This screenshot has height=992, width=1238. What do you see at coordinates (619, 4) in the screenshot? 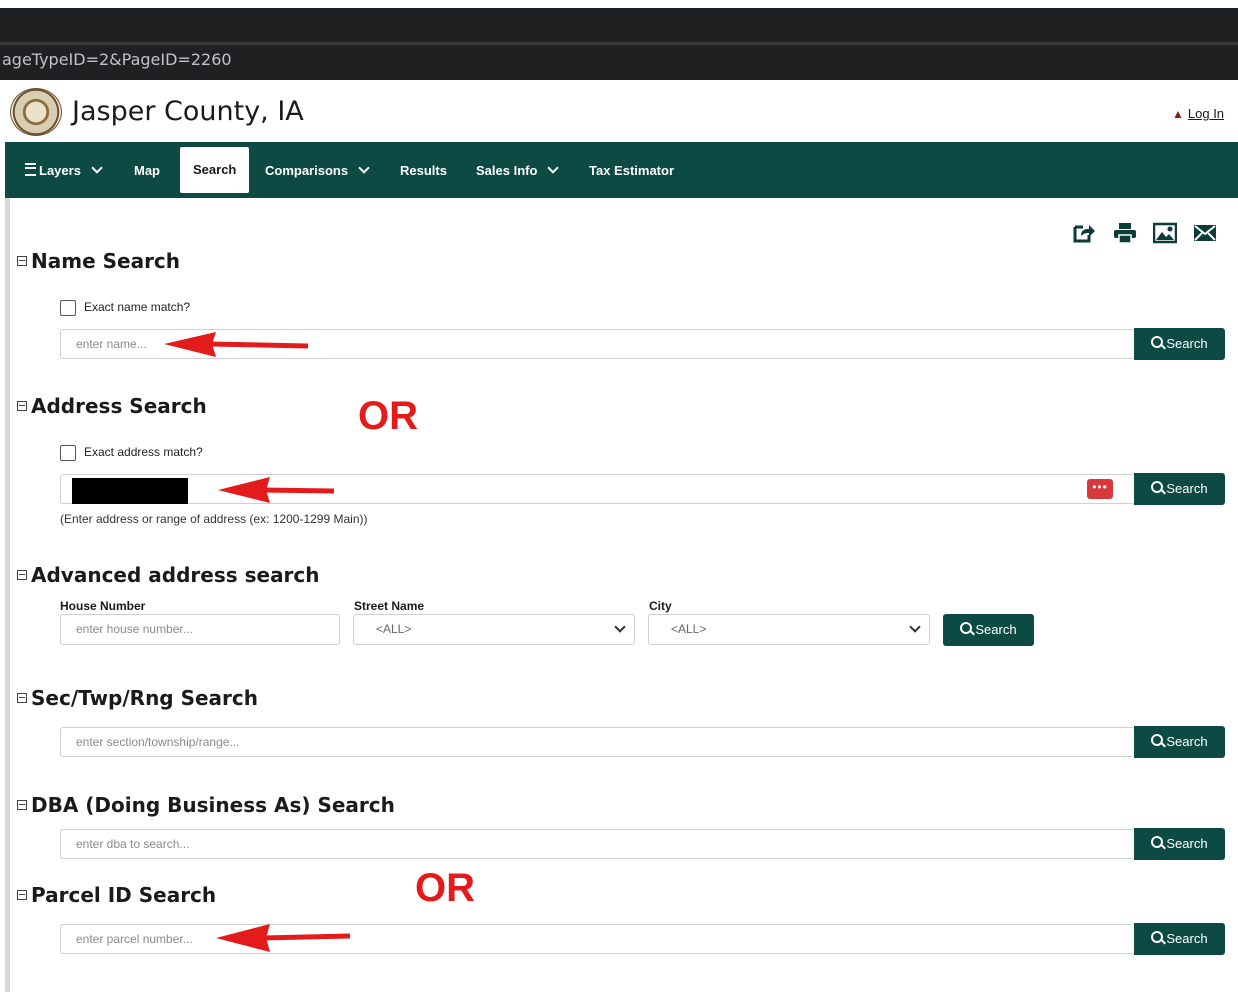
I see `window-edge` at bounding box center [619, 4].